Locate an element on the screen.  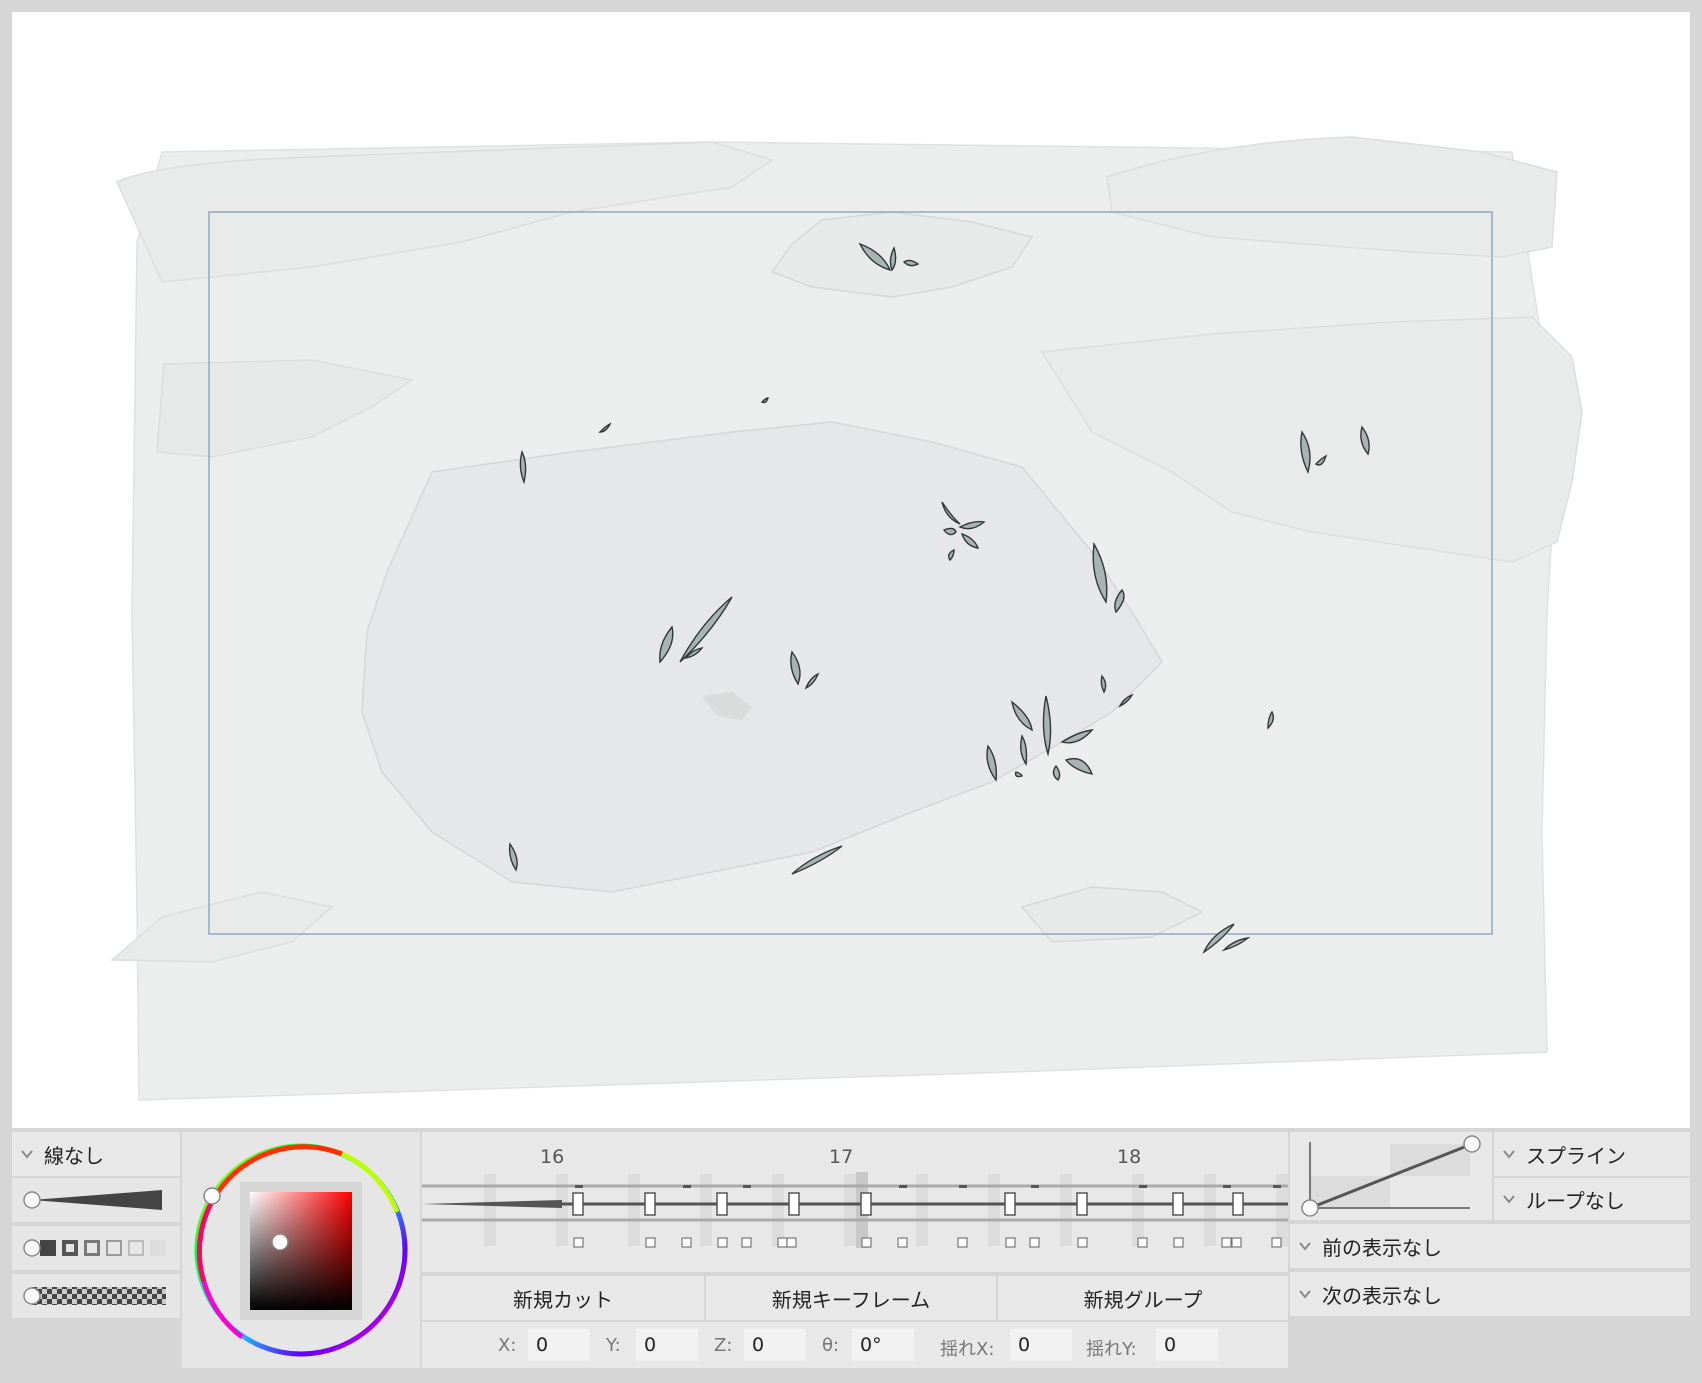
theta-input: 0° is located at coordinates (883, 1345).